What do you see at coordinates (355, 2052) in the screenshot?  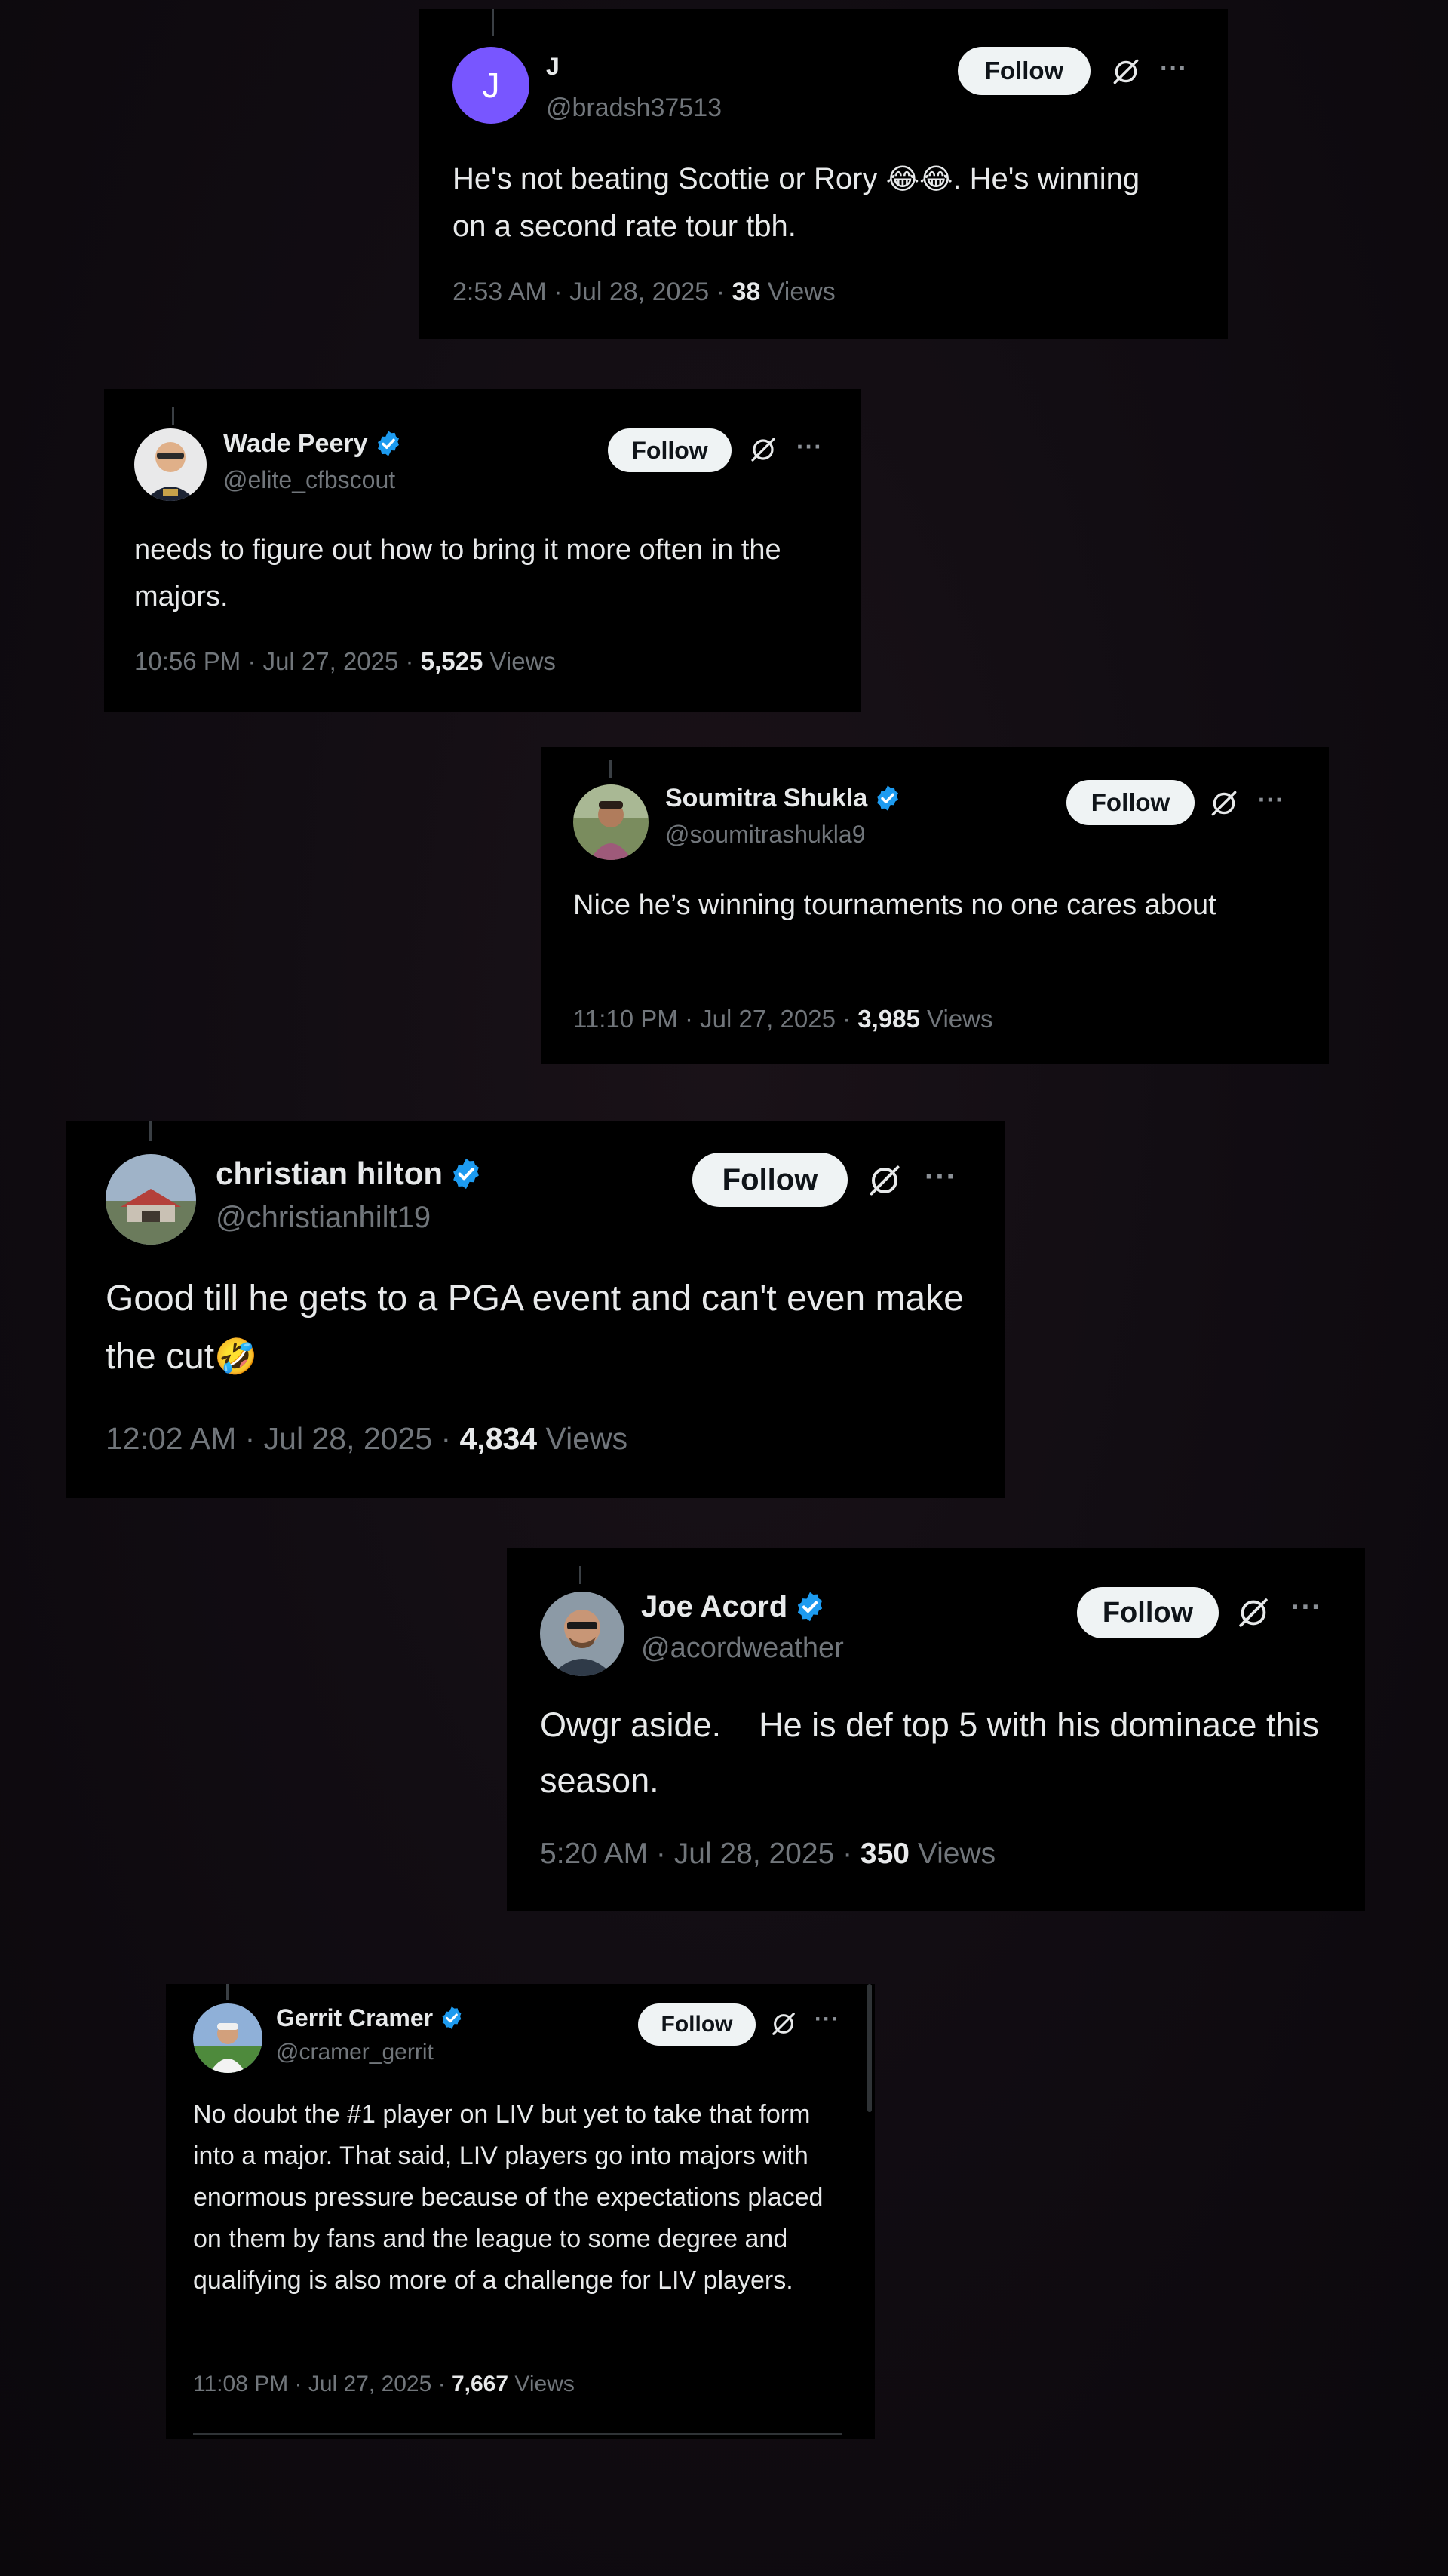 I see `author-handle: @cramer_gerrit` at bounding box center [355, 2052].